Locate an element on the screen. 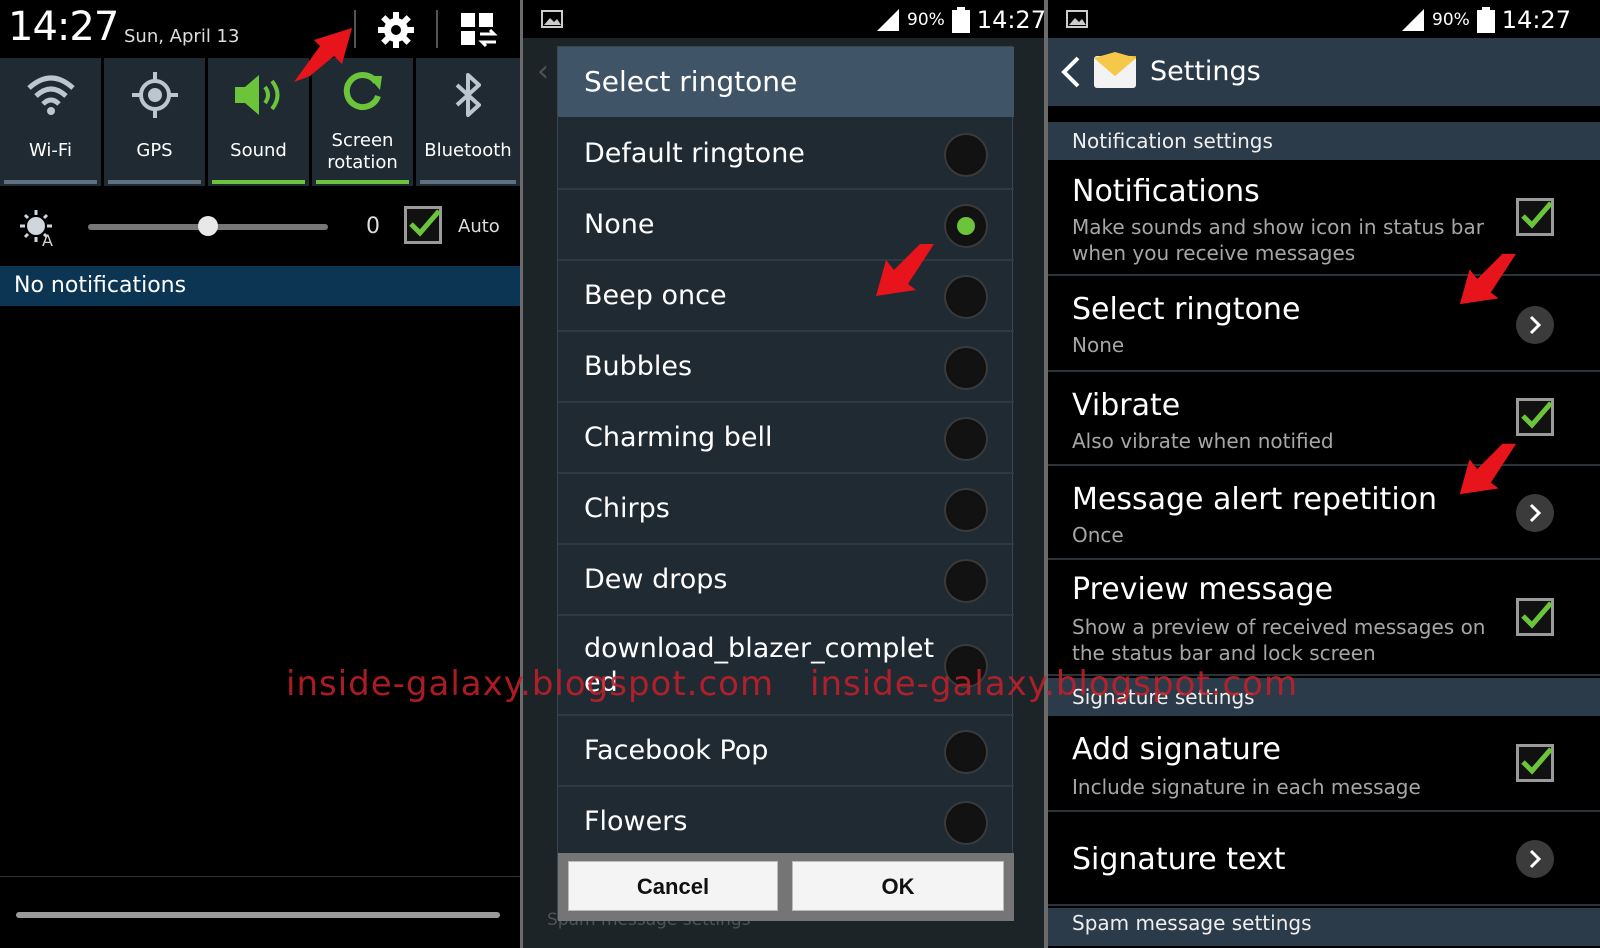 This screenshot has width=1600, height=948. page-title: Settings is located at coordinates (1205, 71).